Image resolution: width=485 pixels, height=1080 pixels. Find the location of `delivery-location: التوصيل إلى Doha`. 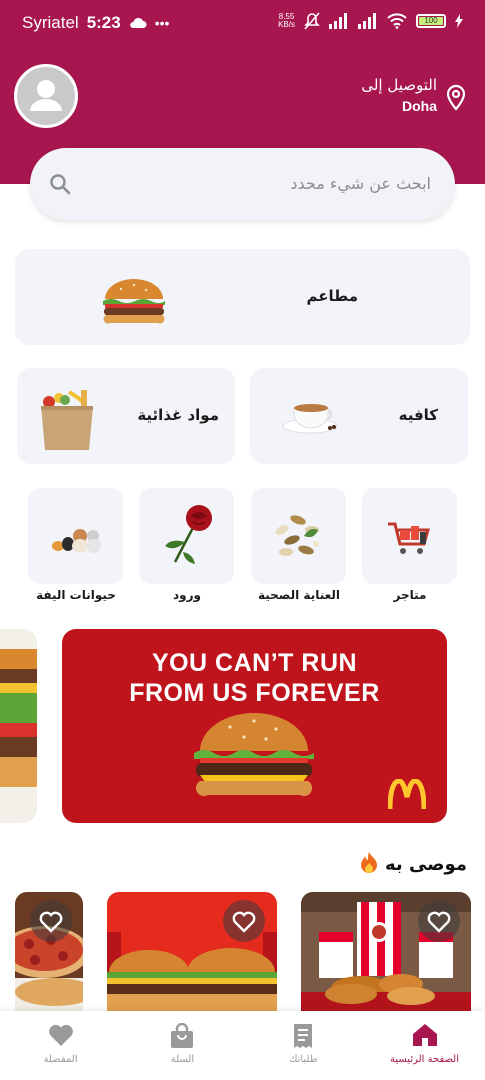

delivery-location: التوصيل إلى Doha is located at coordinates (399, 95).